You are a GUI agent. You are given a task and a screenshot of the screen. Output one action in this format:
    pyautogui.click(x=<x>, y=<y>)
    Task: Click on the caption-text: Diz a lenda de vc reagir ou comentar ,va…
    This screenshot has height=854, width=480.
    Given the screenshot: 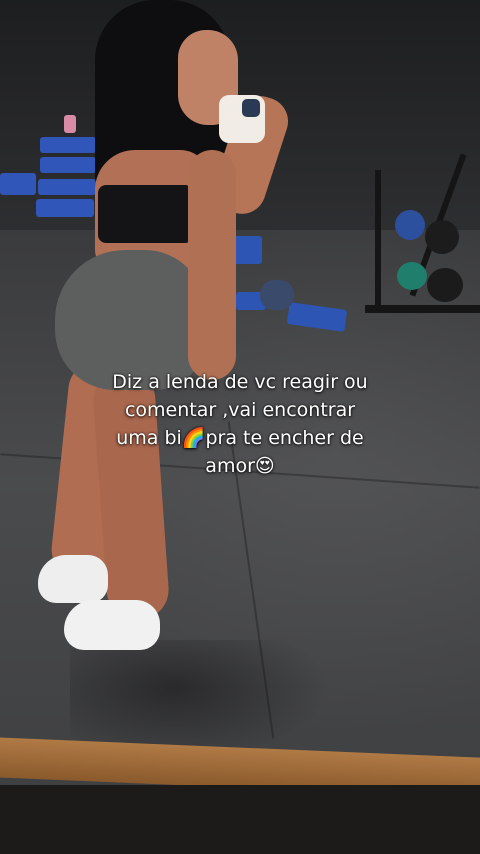 What is the action you would take?
    pyautogui.click(x=240, y=424)
    